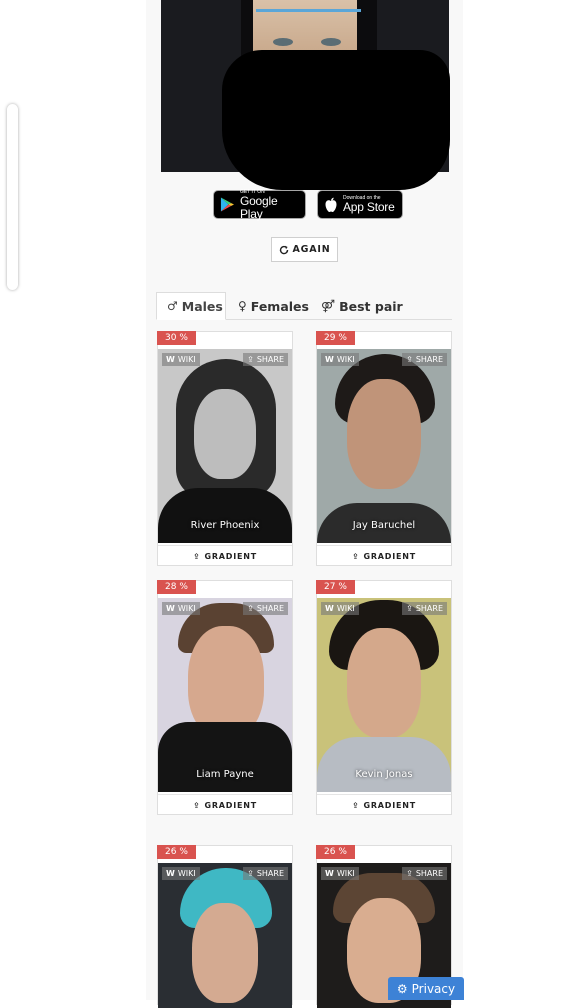  Describe the element at coordinates (402, 988) in the screenshot. I see `gear-icon: ⚙` at that location.